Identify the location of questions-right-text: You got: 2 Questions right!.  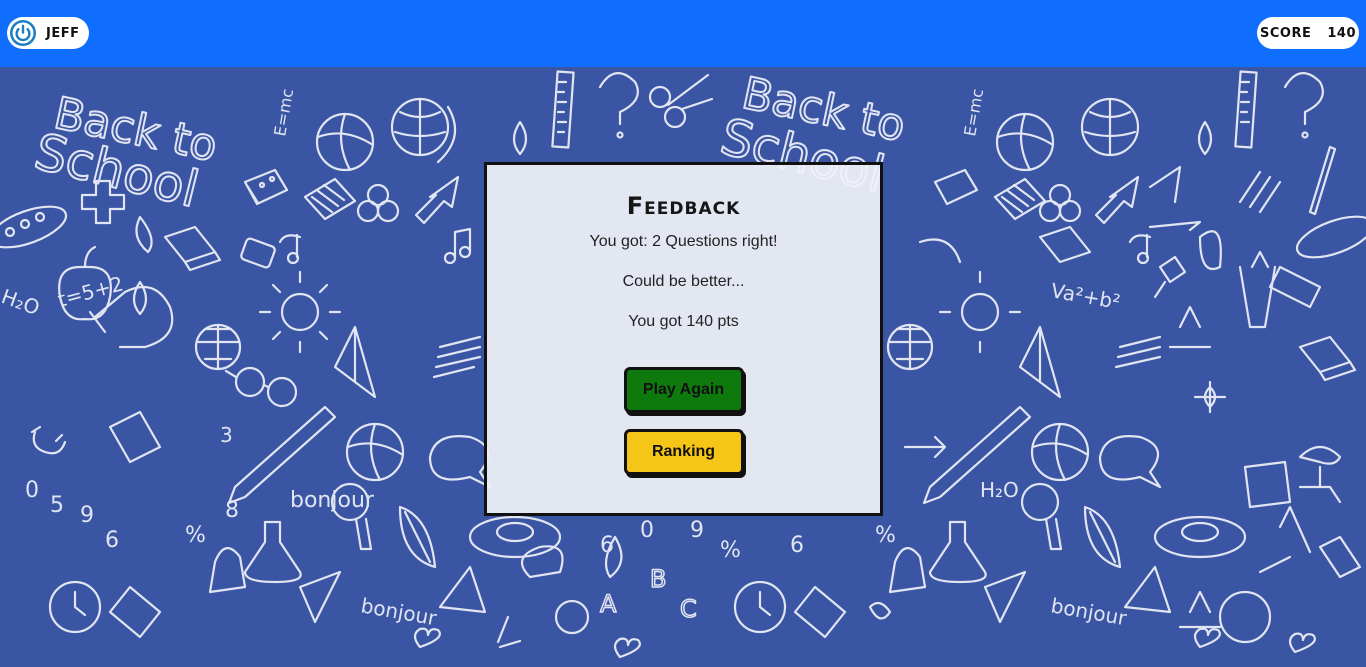
(683, 241).